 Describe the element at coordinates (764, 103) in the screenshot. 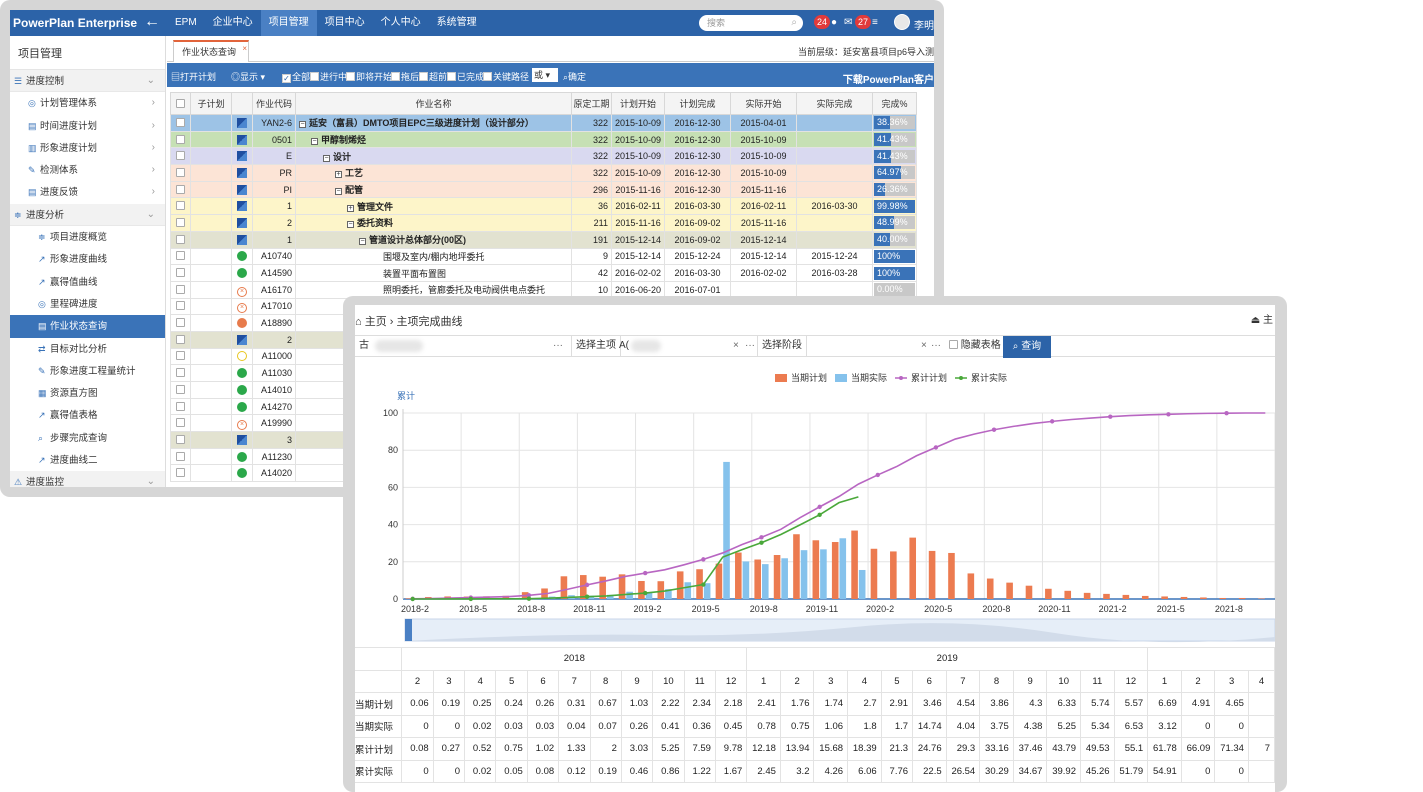

I see `column-header: 实际开始` at that location.